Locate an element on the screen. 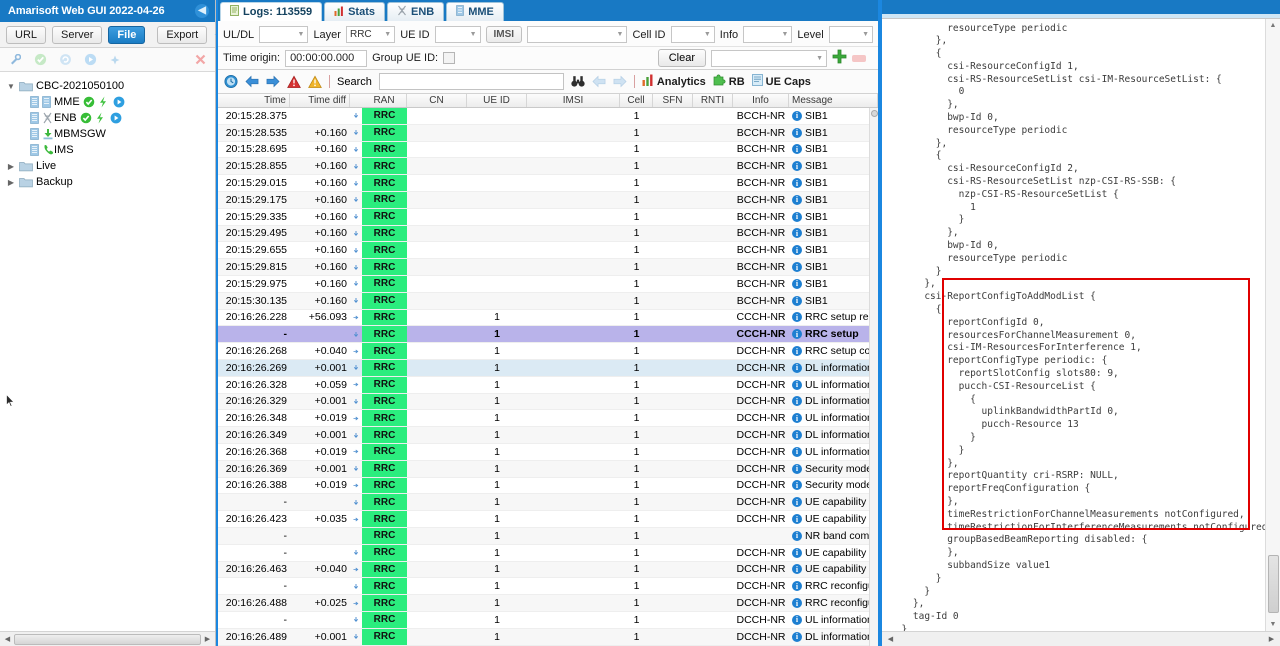  chevron-left-icon: ◀ is located at coordinates (202, 11).